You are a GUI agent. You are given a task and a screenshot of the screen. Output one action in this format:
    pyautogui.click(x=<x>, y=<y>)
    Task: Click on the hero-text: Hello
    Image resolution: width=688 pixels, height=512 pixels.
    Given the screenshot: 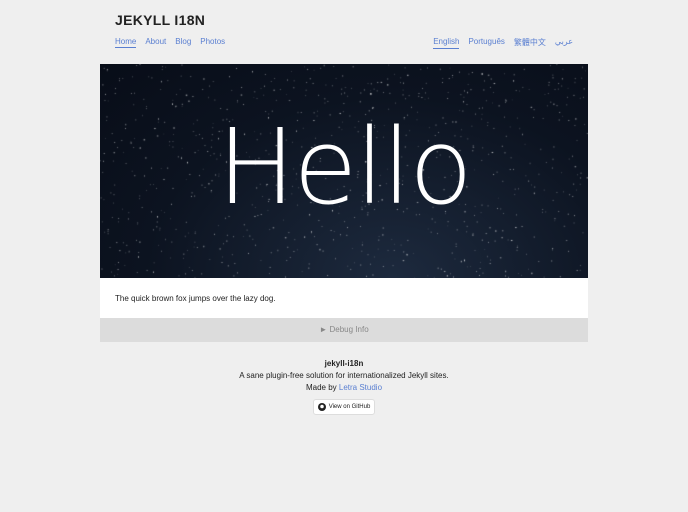 What is the action you would take?
    pyautogui.click(x=345, y=167)
    